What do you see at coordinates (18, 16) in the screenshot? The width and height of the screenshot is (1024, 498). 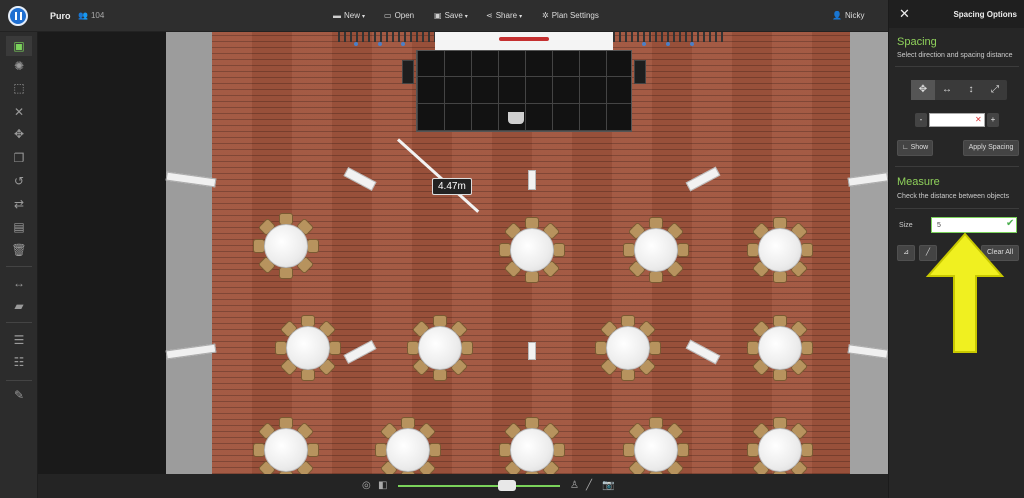 I see `app-logo` at bounding box center [18, 16].